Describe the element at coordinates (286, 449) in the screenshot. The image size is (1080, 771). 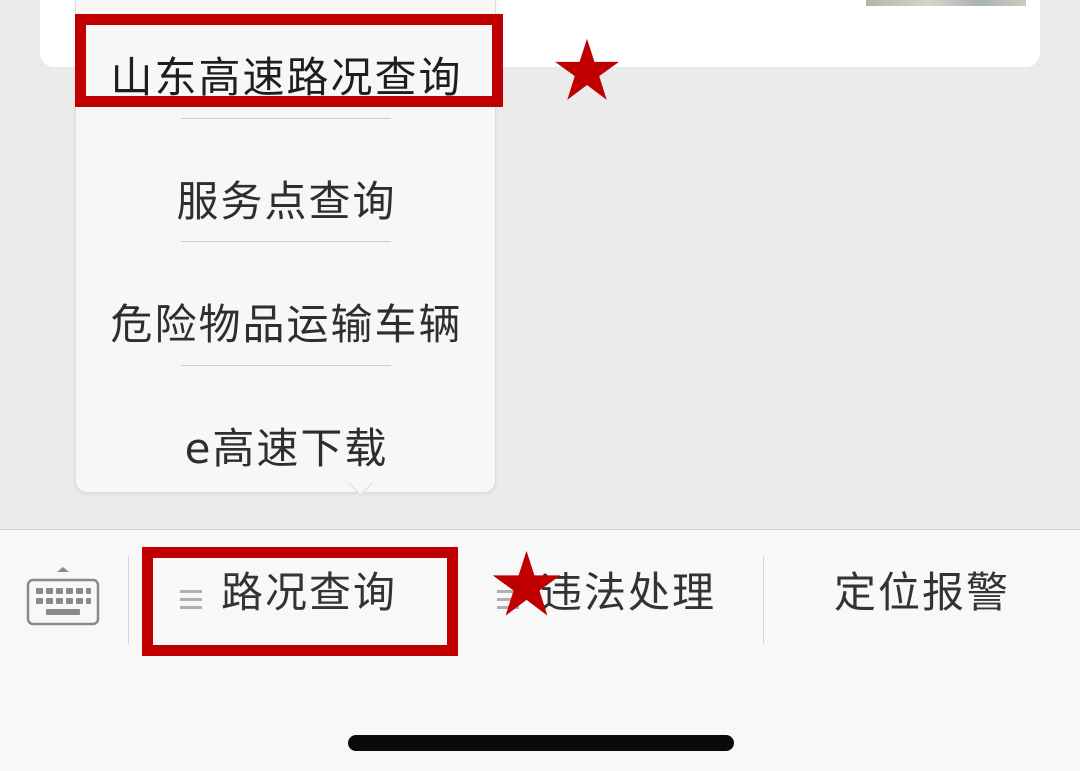
I see `menu-item-e-gaosu-download: e高速下载` at that location.